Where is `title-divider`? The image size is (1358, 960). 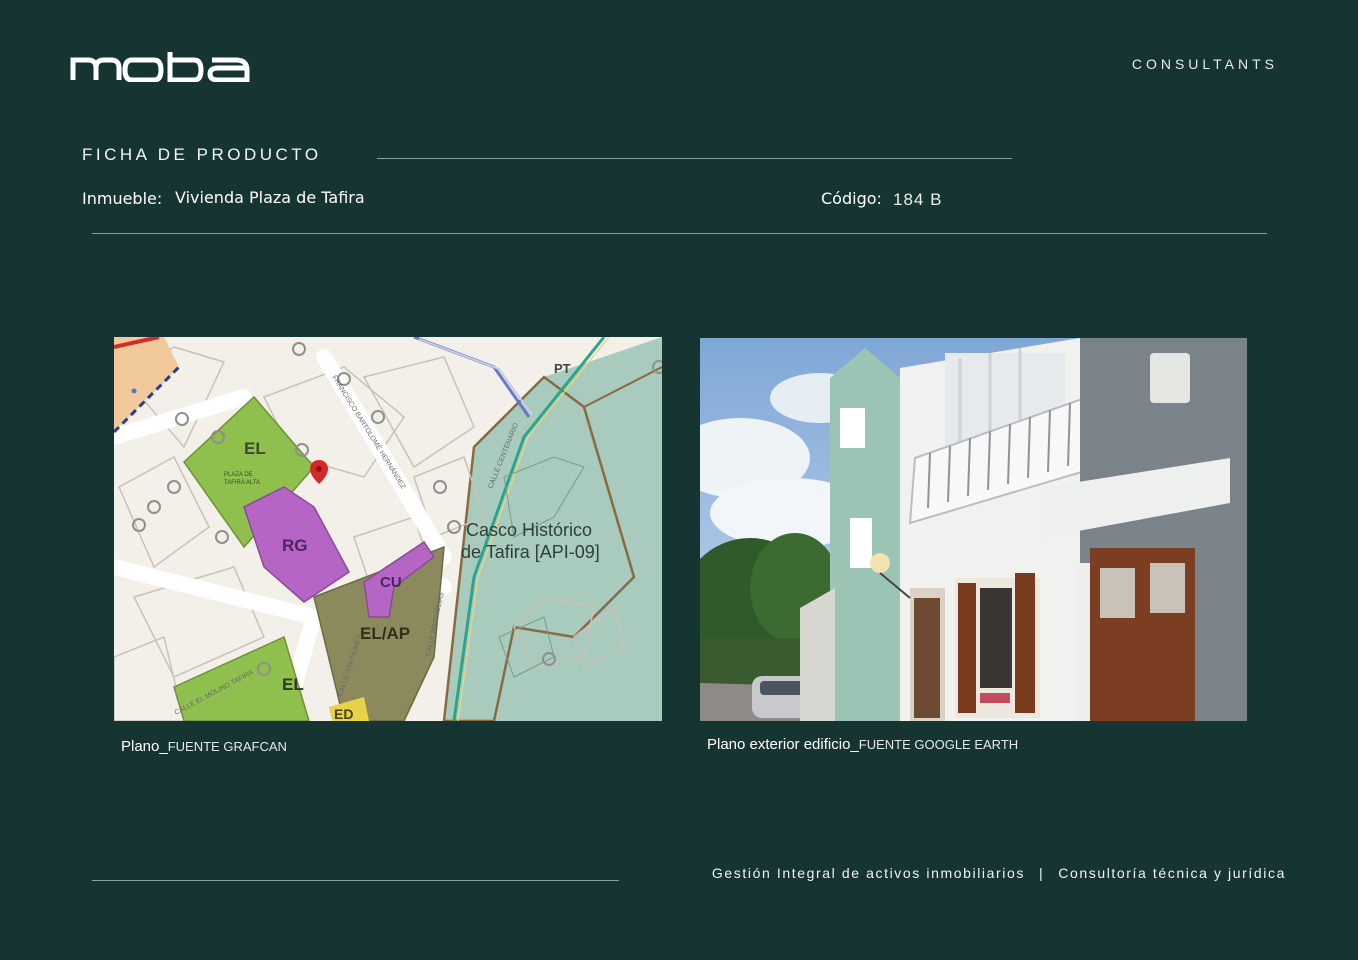 title-divider is located at coordinates (694, 158).